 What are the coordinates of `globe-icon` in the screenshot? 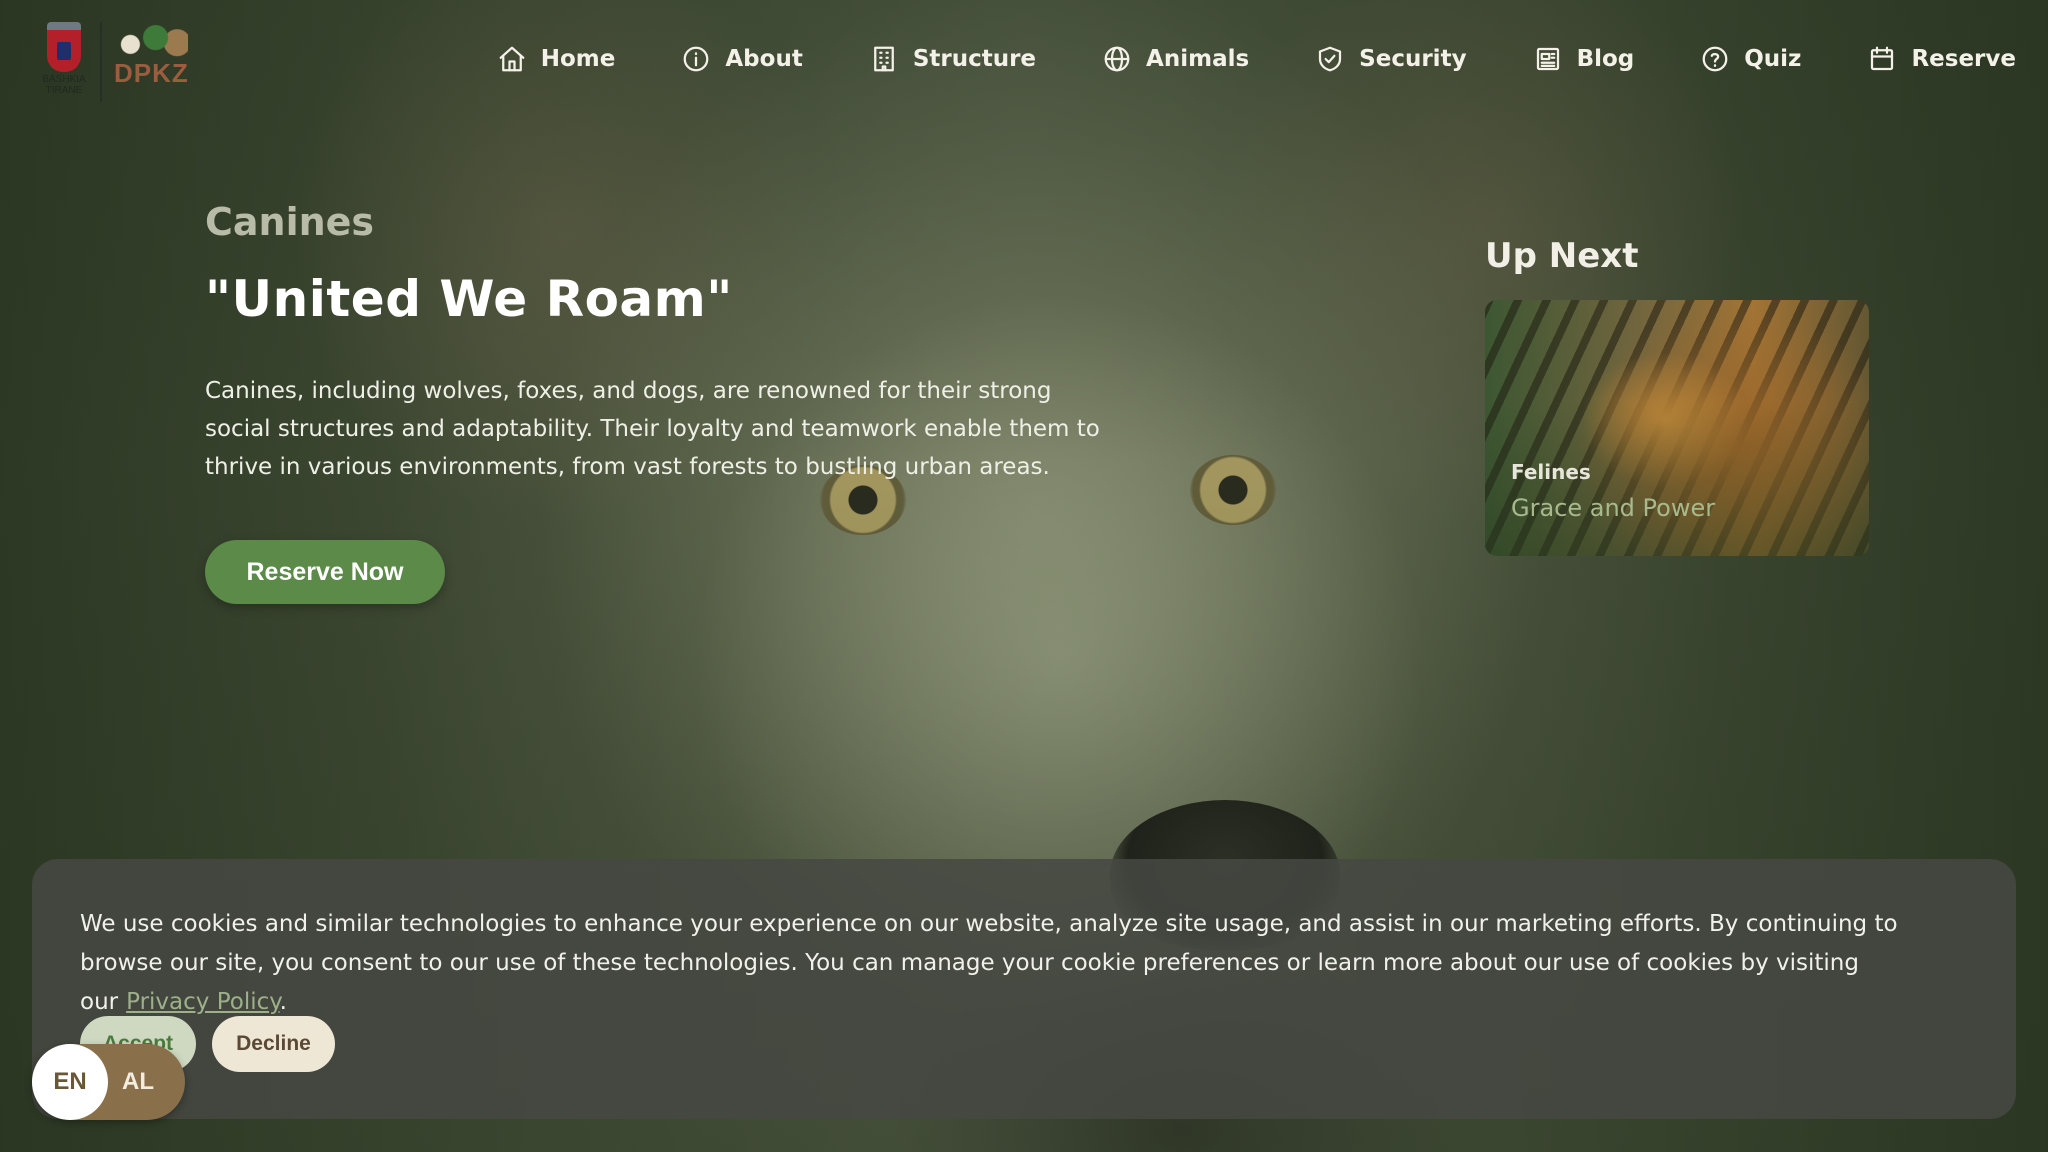 It's located at (1117, 59).